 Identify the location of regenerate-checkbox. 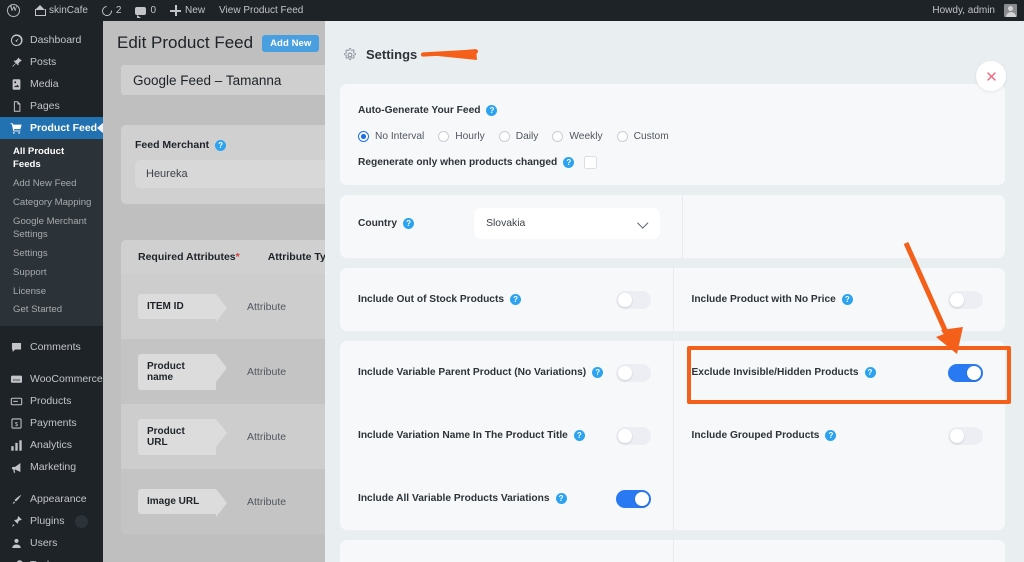
(591, 162).